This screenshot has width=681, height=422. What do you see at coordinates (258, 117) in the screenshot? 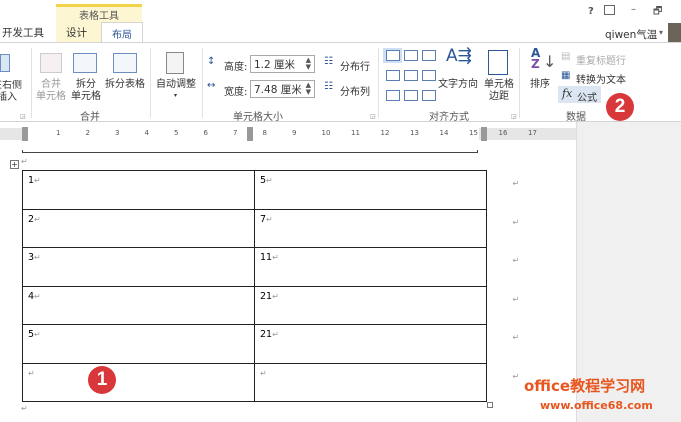
I see `group-cell-size-label: 单元格大小` at bounding box center [258, 117].